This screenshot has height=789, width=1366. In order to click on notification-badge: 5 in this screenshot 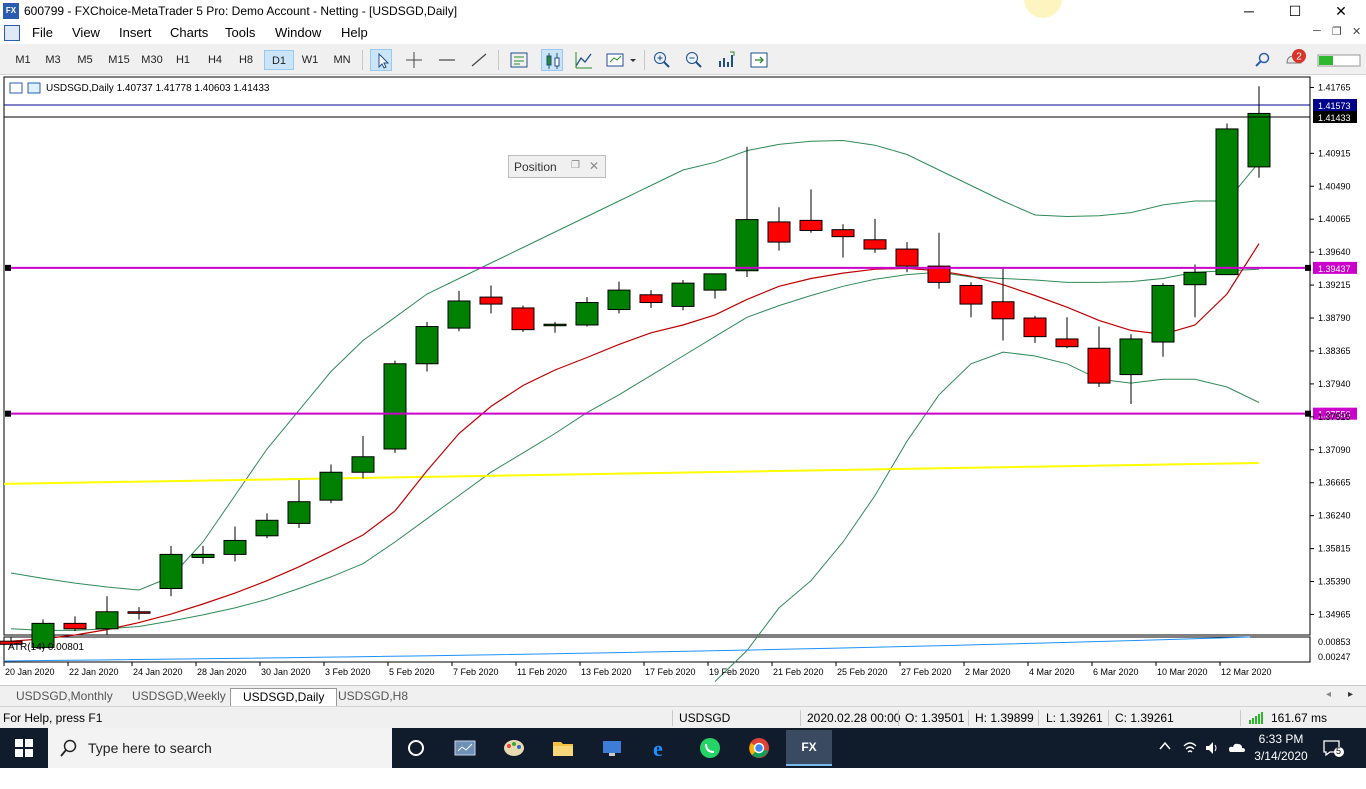, I will do `click(1339, 751)`.